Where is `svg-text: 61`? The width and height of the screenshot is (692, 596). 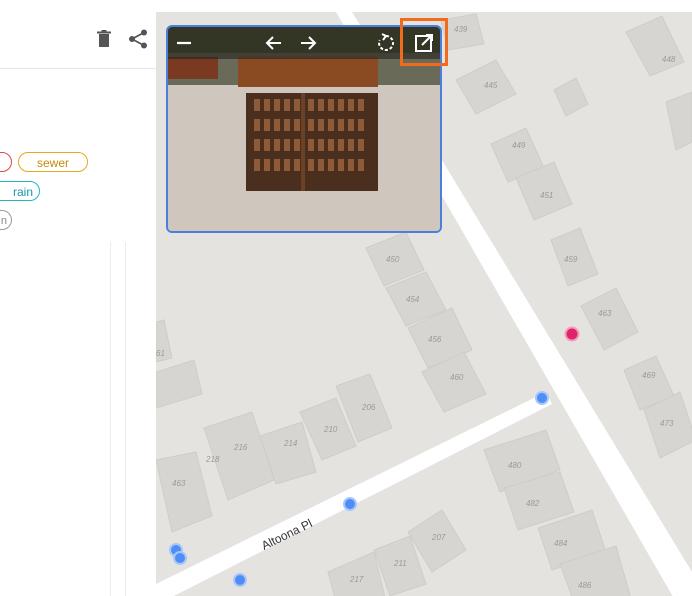 svg-text: 61 is located at coordinates (160, 353).